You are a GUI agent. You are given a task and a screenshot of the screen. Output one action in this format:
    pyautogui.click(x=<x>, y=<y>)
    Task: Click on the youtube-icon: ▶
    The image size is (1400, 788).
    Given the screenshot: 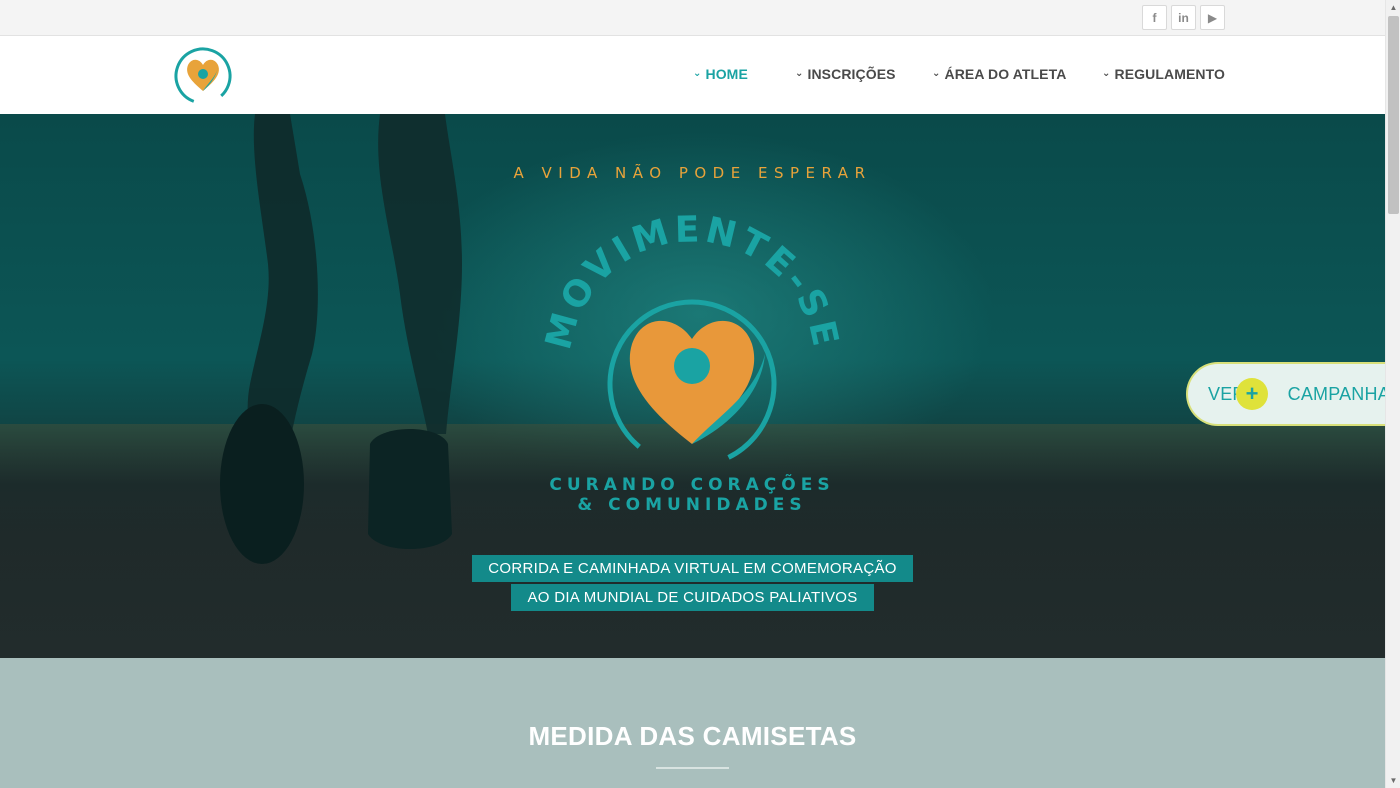 What is the action you would take?
    pyautogui.click(x=1212, y=17)
    